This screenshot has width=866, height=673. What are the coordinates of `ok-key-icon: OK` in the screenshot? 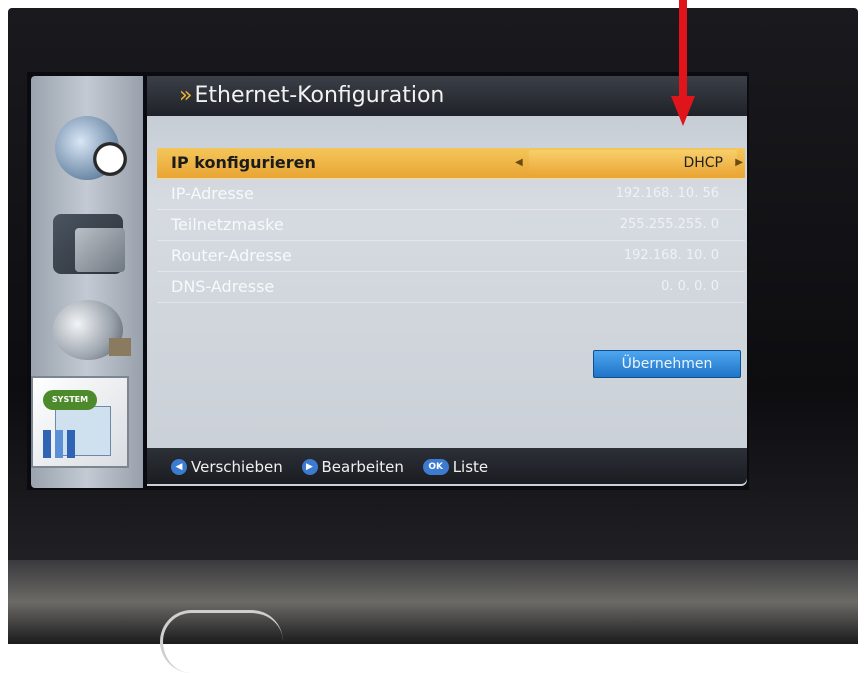 It's located at (435, 466).